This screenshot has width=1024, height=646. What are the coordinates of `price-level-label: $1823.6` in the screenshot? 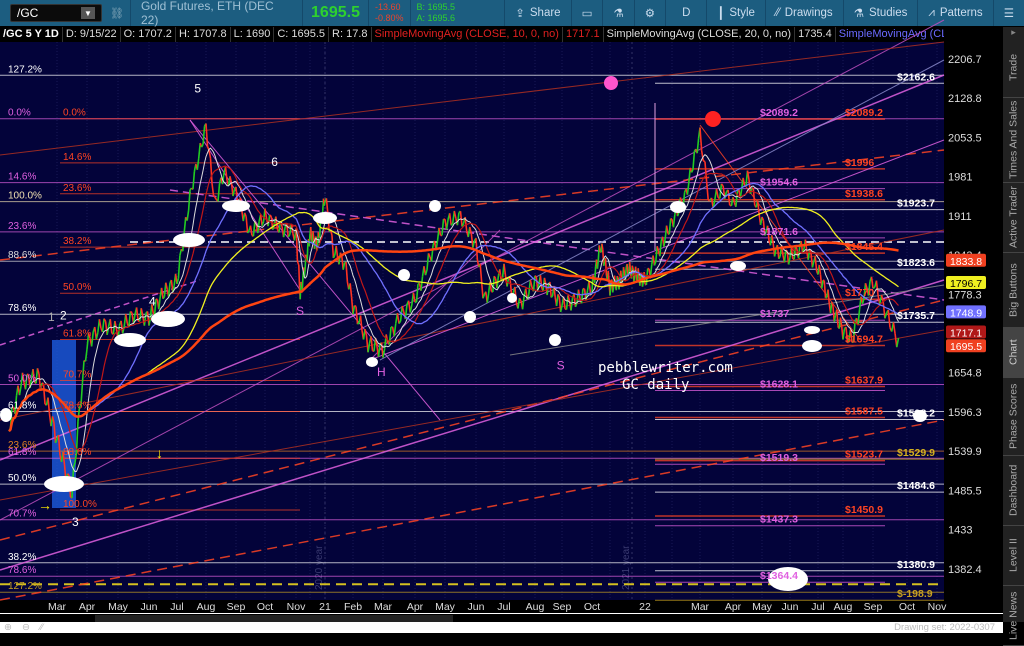 It's located at (916, 263).